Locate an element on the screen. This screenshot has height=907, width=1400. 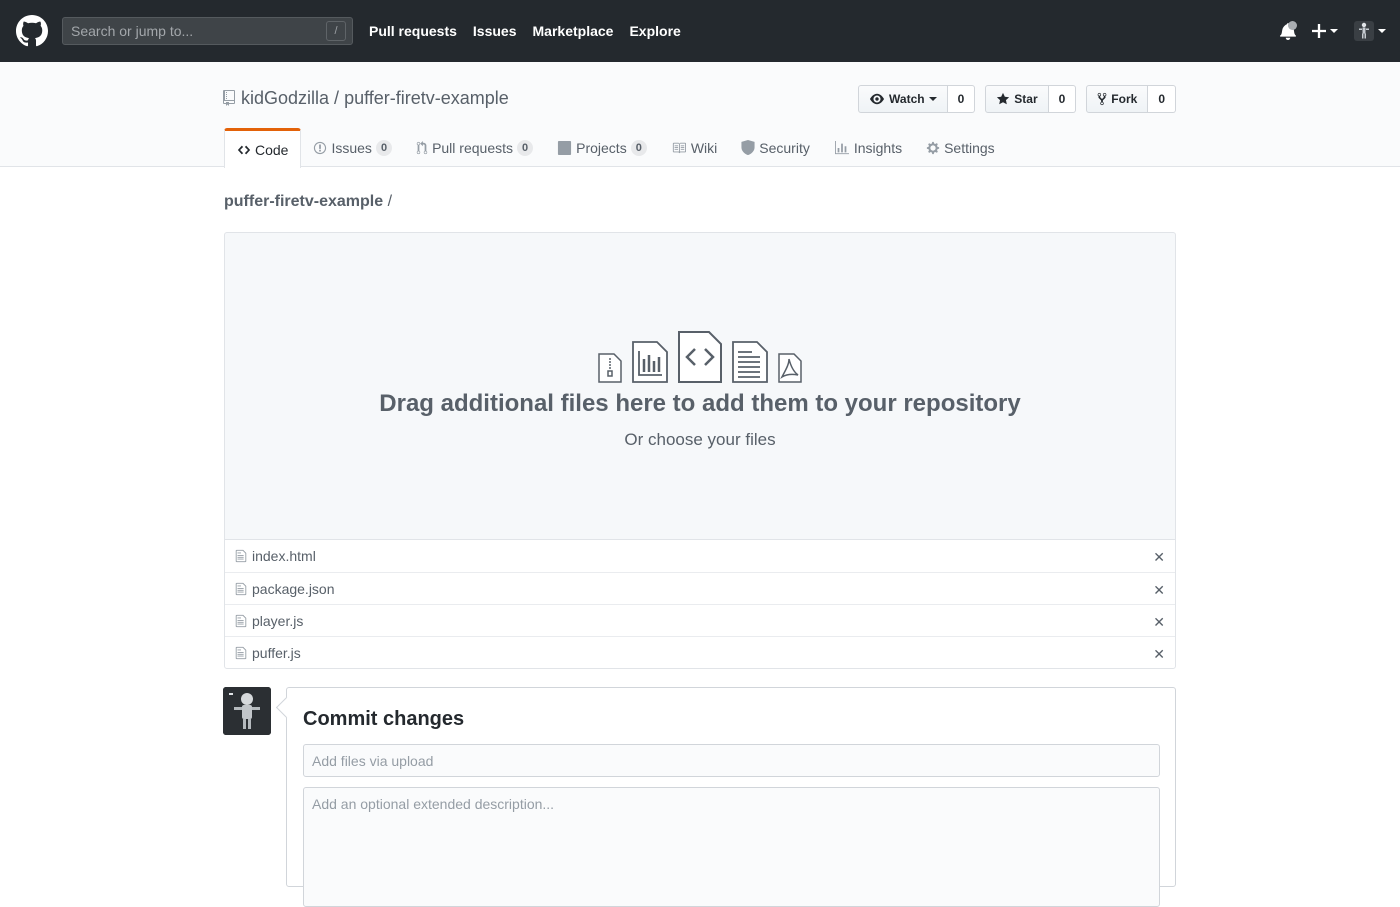
search-input is located at coordinates (198, 31).